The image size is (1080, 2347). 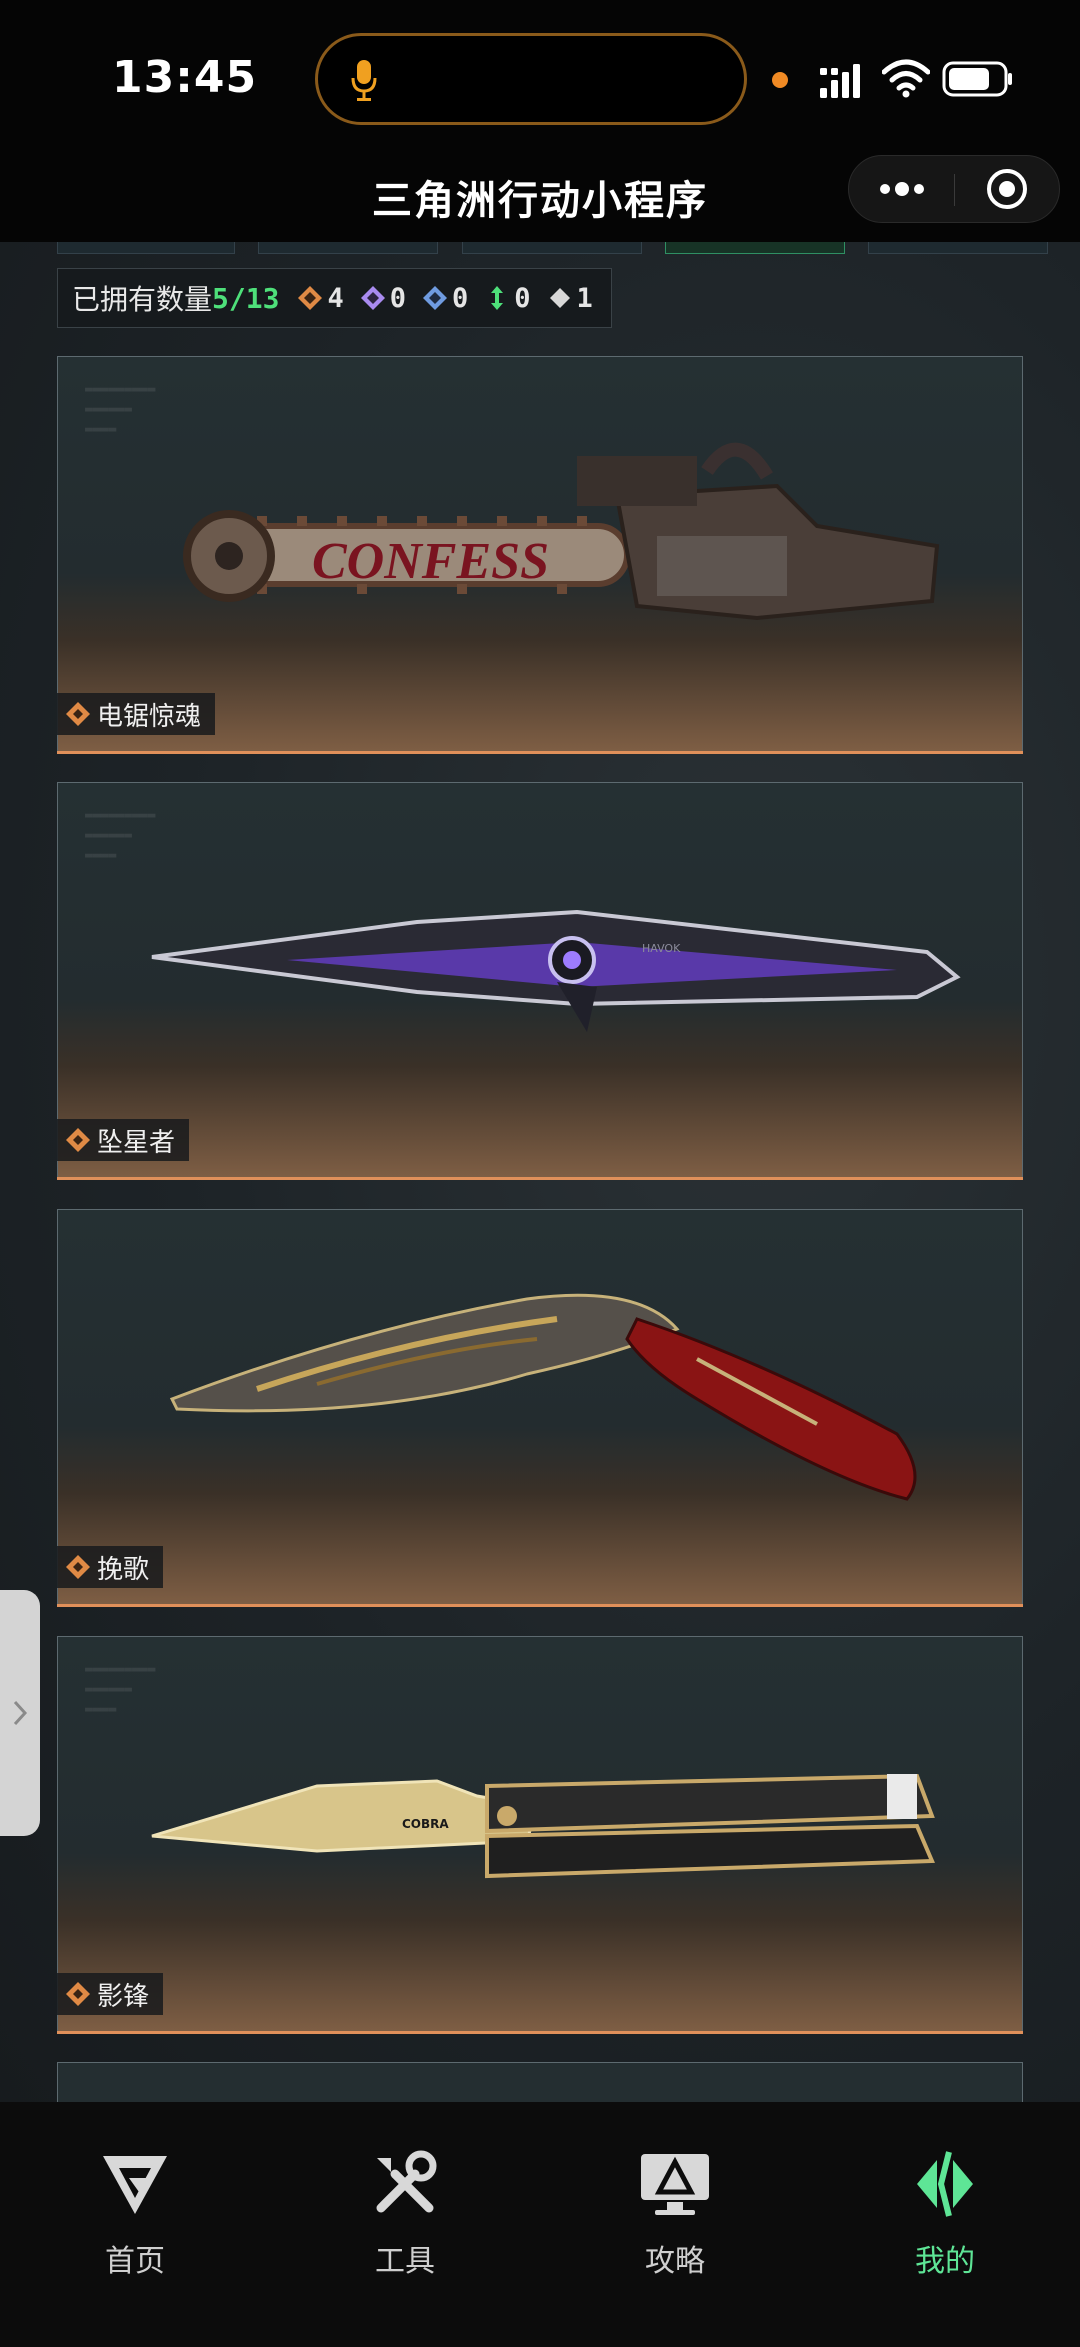 I want to click on rarity-blue: 0, so click(x=445, y=298).